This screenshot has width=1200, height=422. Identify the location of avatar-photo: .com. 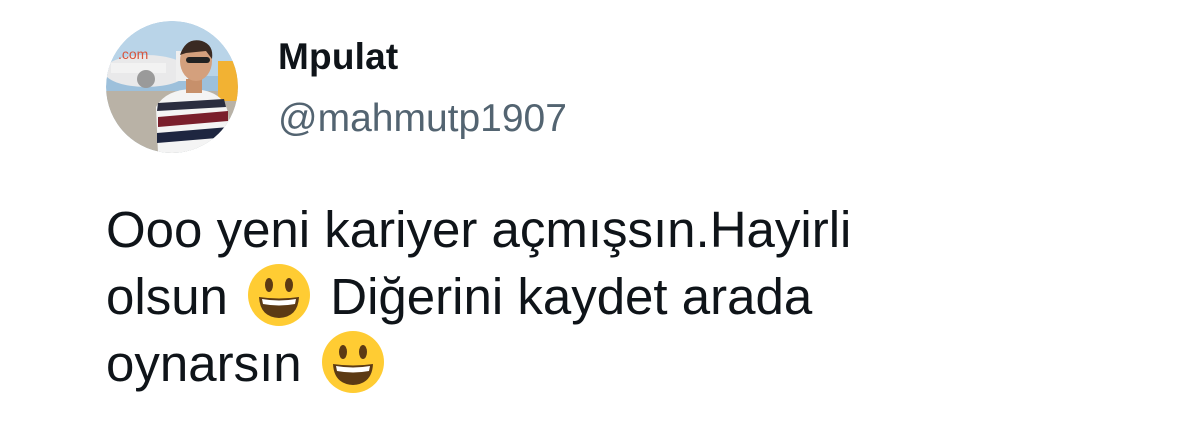
(172, 87).